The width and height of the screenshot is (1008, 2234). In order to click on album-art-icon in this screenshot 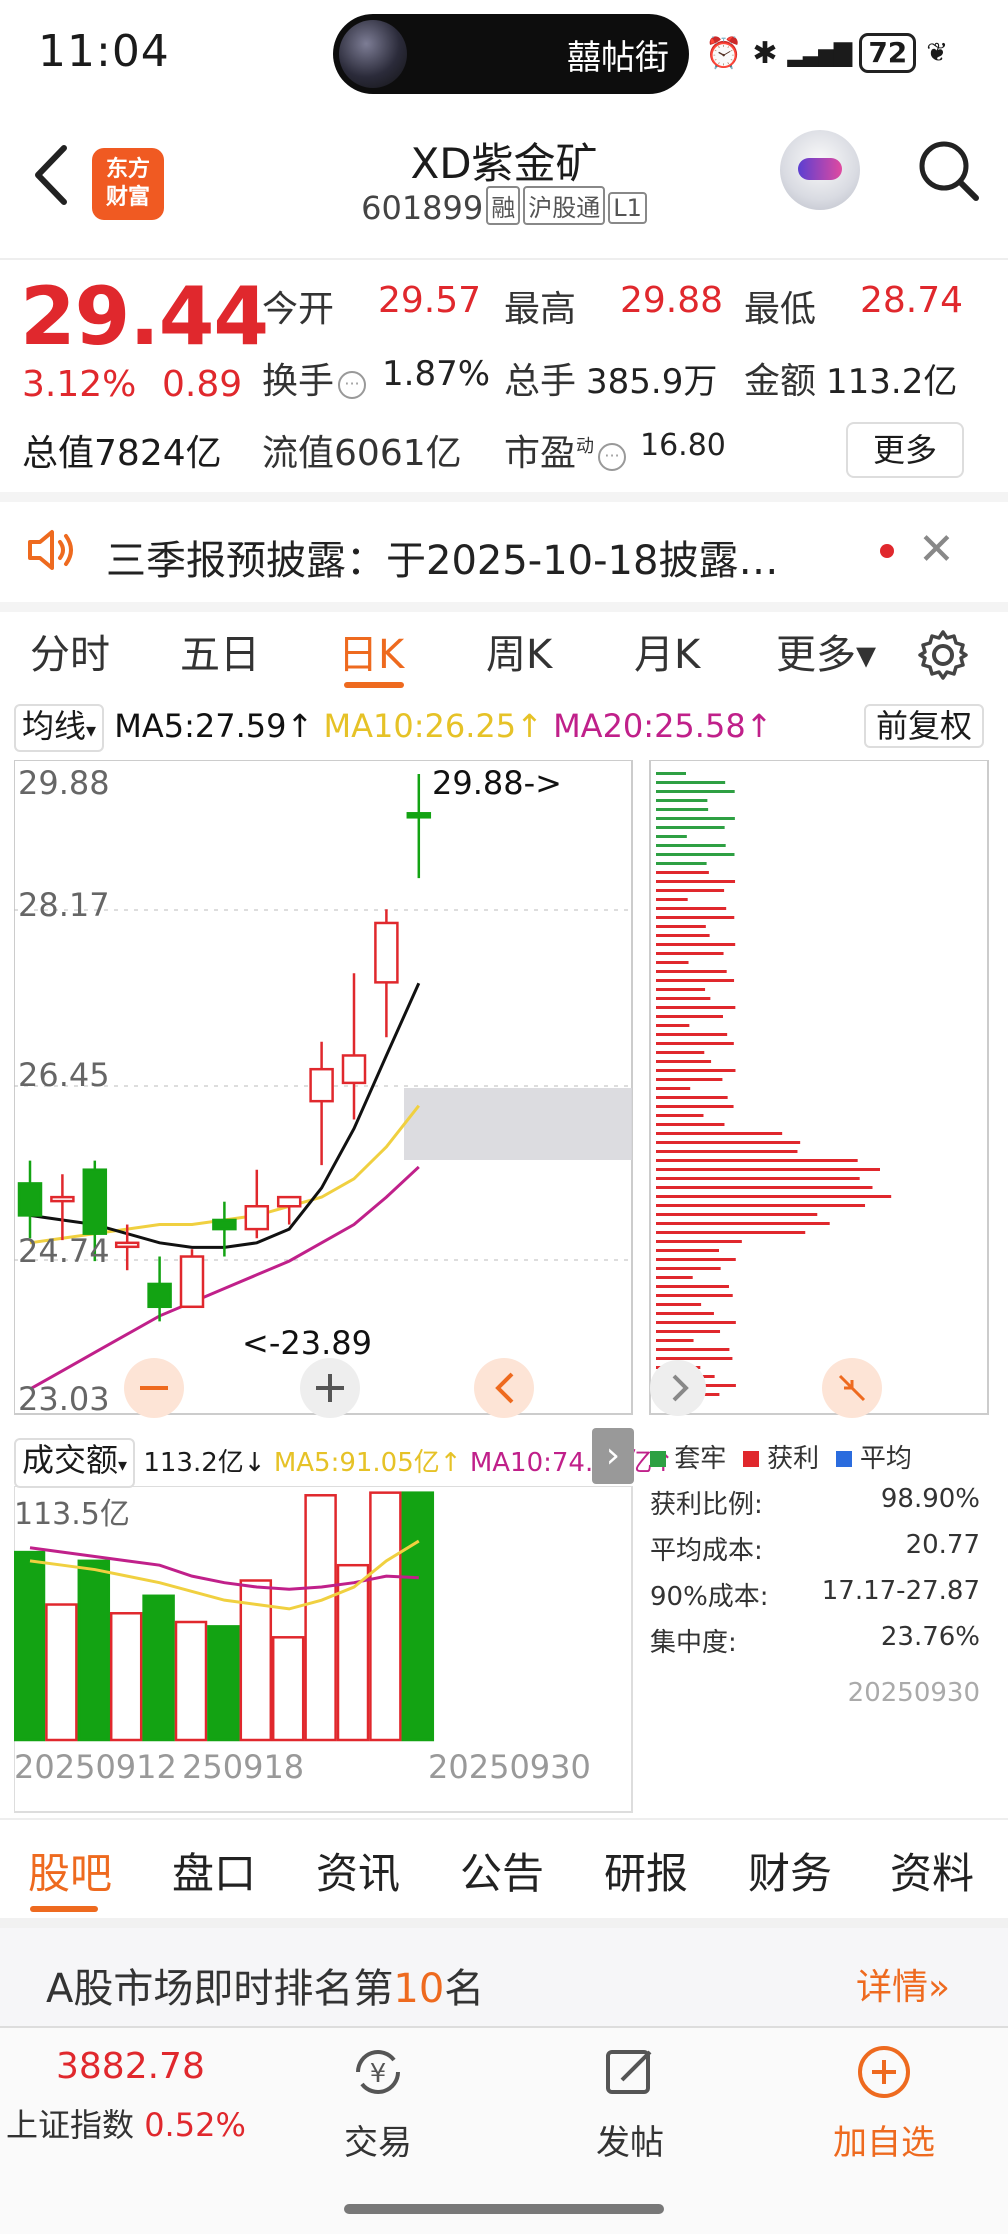, I will do `click(373, 54)`.